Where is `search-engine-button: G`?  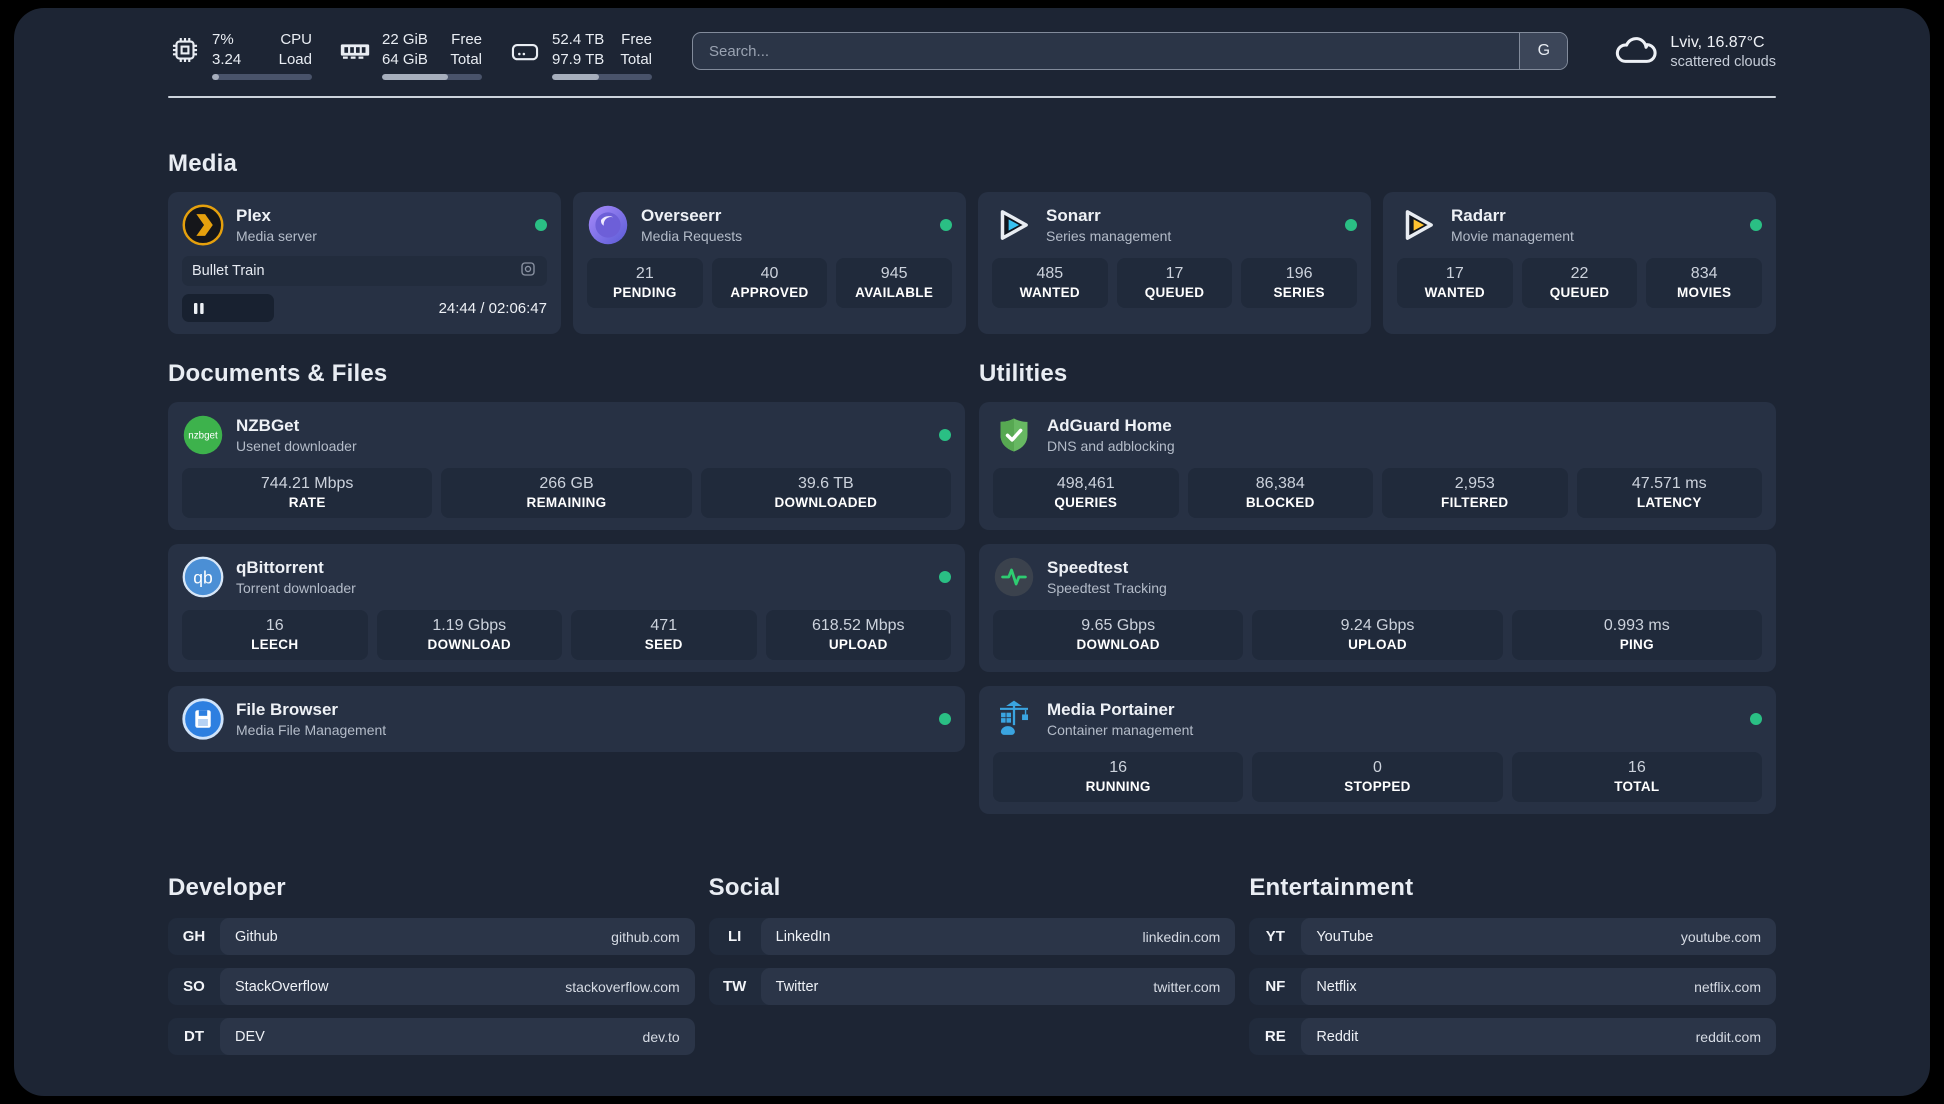 search-engine-button: G is located at coordinates (1543, 51).